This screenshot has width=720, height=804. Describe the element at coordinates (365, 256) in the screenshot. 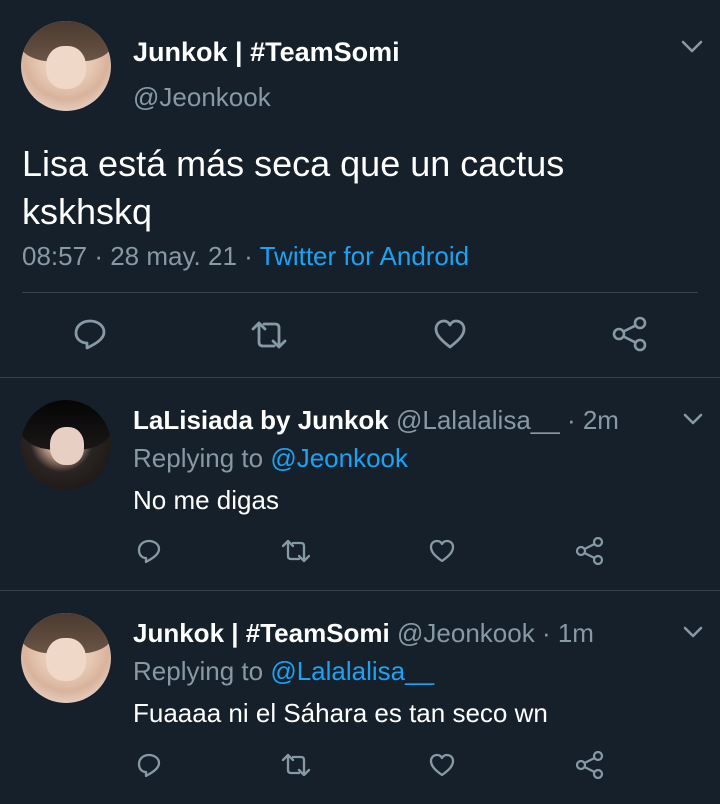

I see `tweet-source-link: Twitter for Android` at that location.